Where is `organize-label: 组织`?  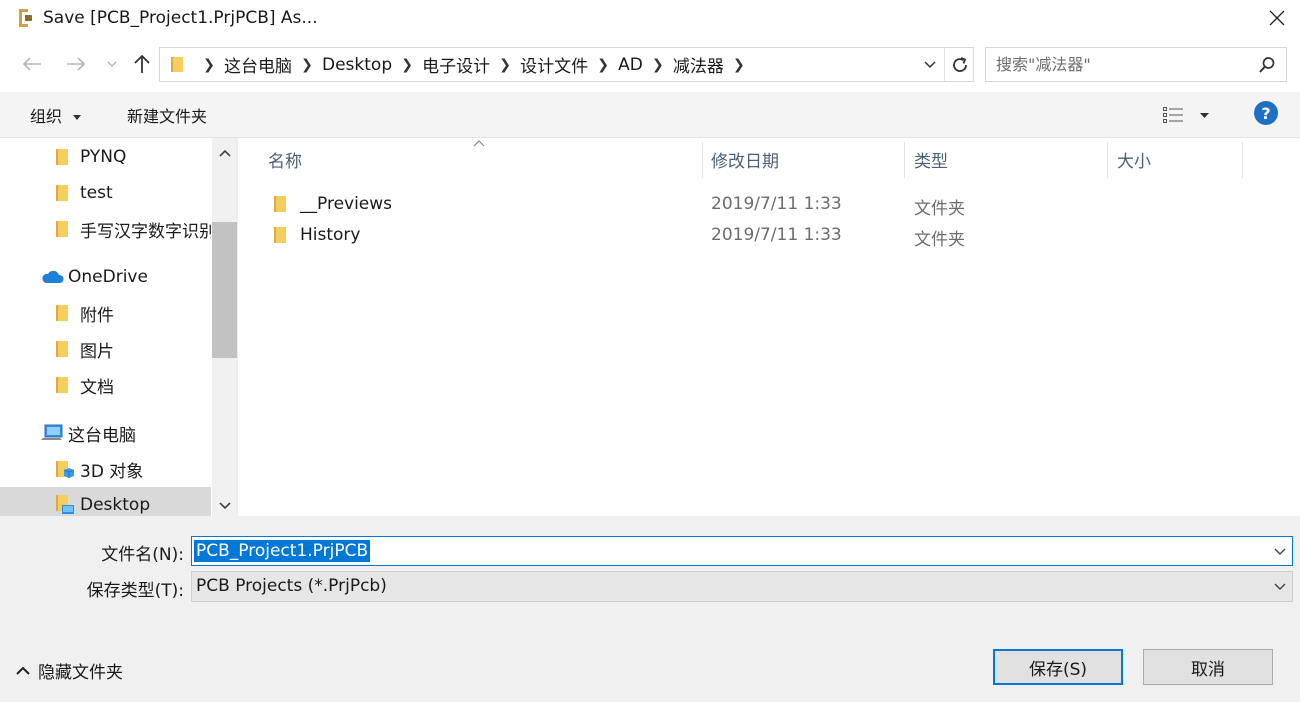 organize-label: 组织 is located at coordinates (46, 116).